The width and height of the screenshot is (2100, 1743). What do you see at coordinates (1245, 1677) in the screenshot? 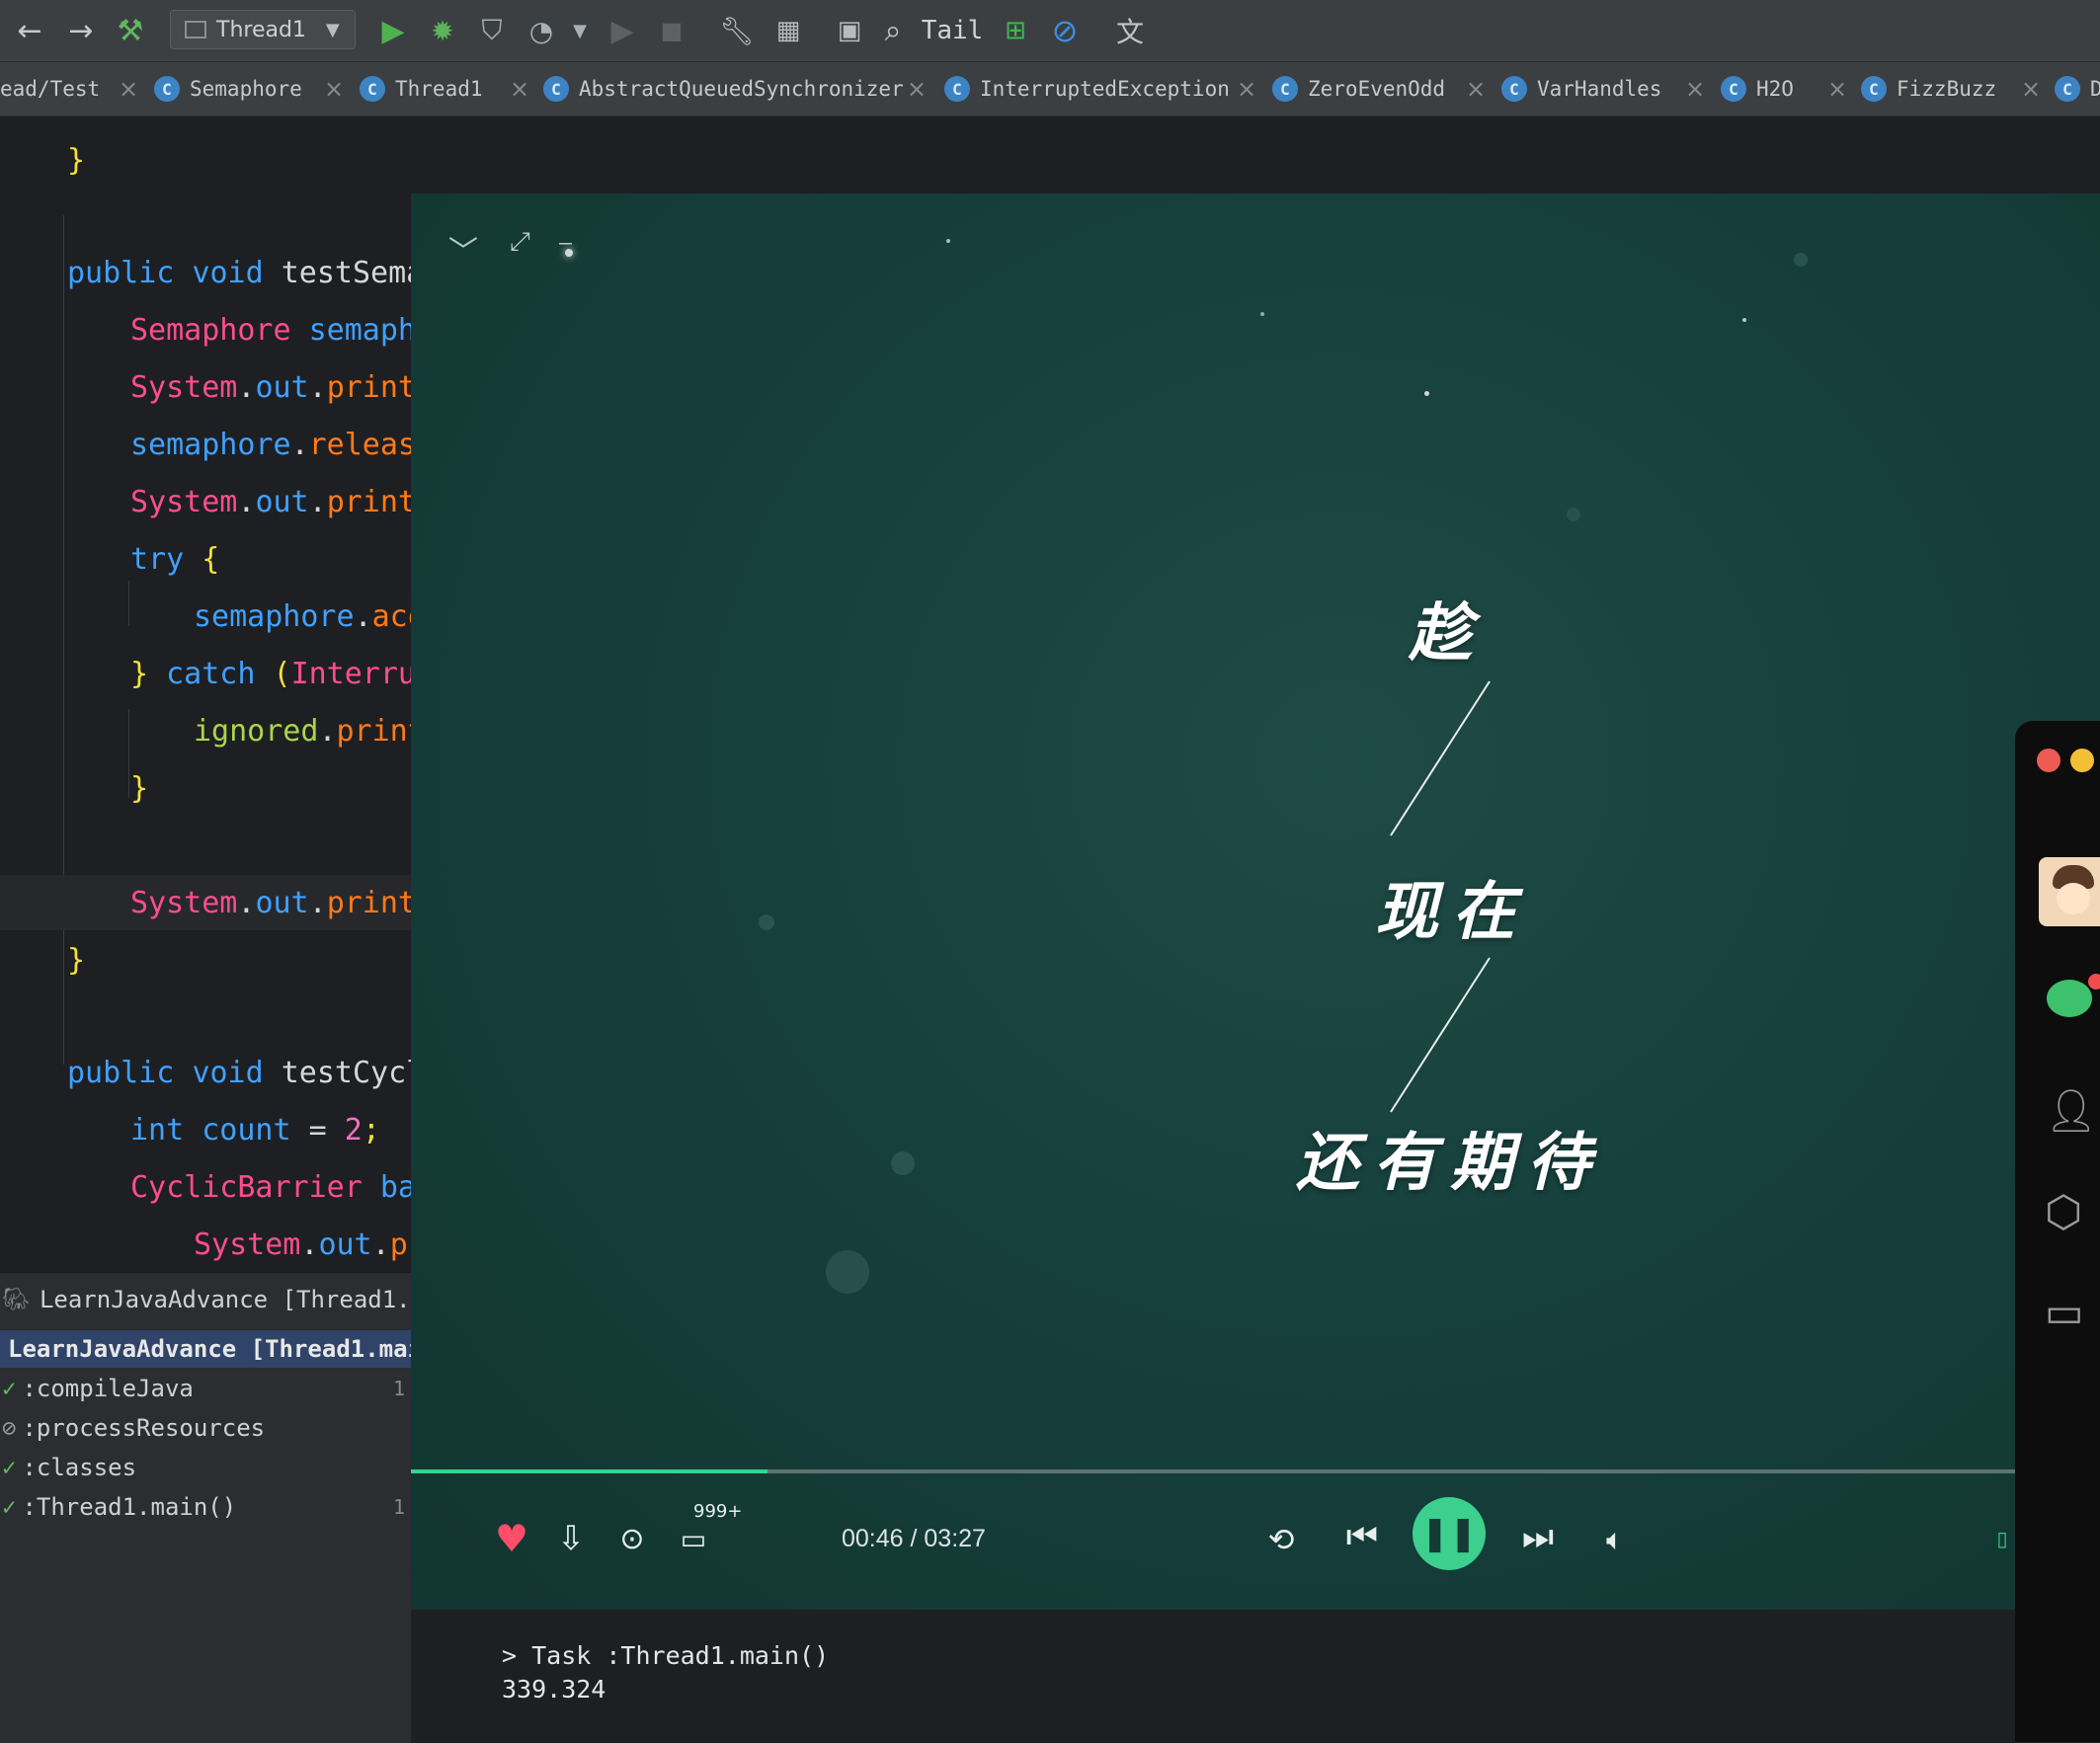
I see `run-console: > Task :Thread1.main() 339.324` at bounding box center [1245, 1677].